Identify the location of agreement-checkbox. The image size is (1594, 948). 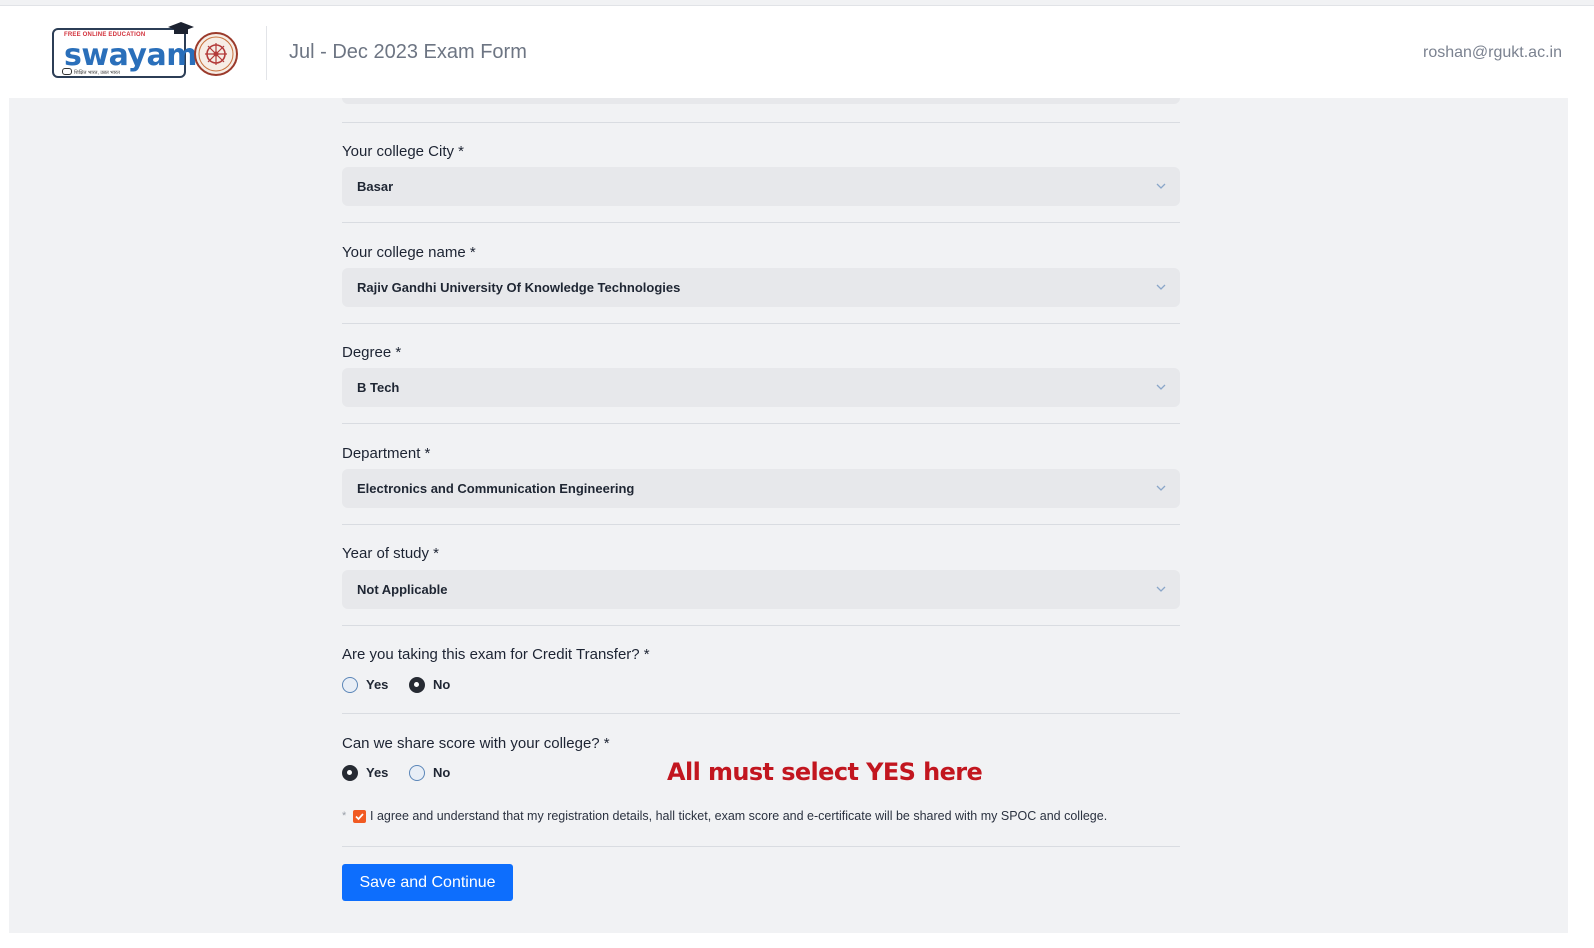
(359, 816).